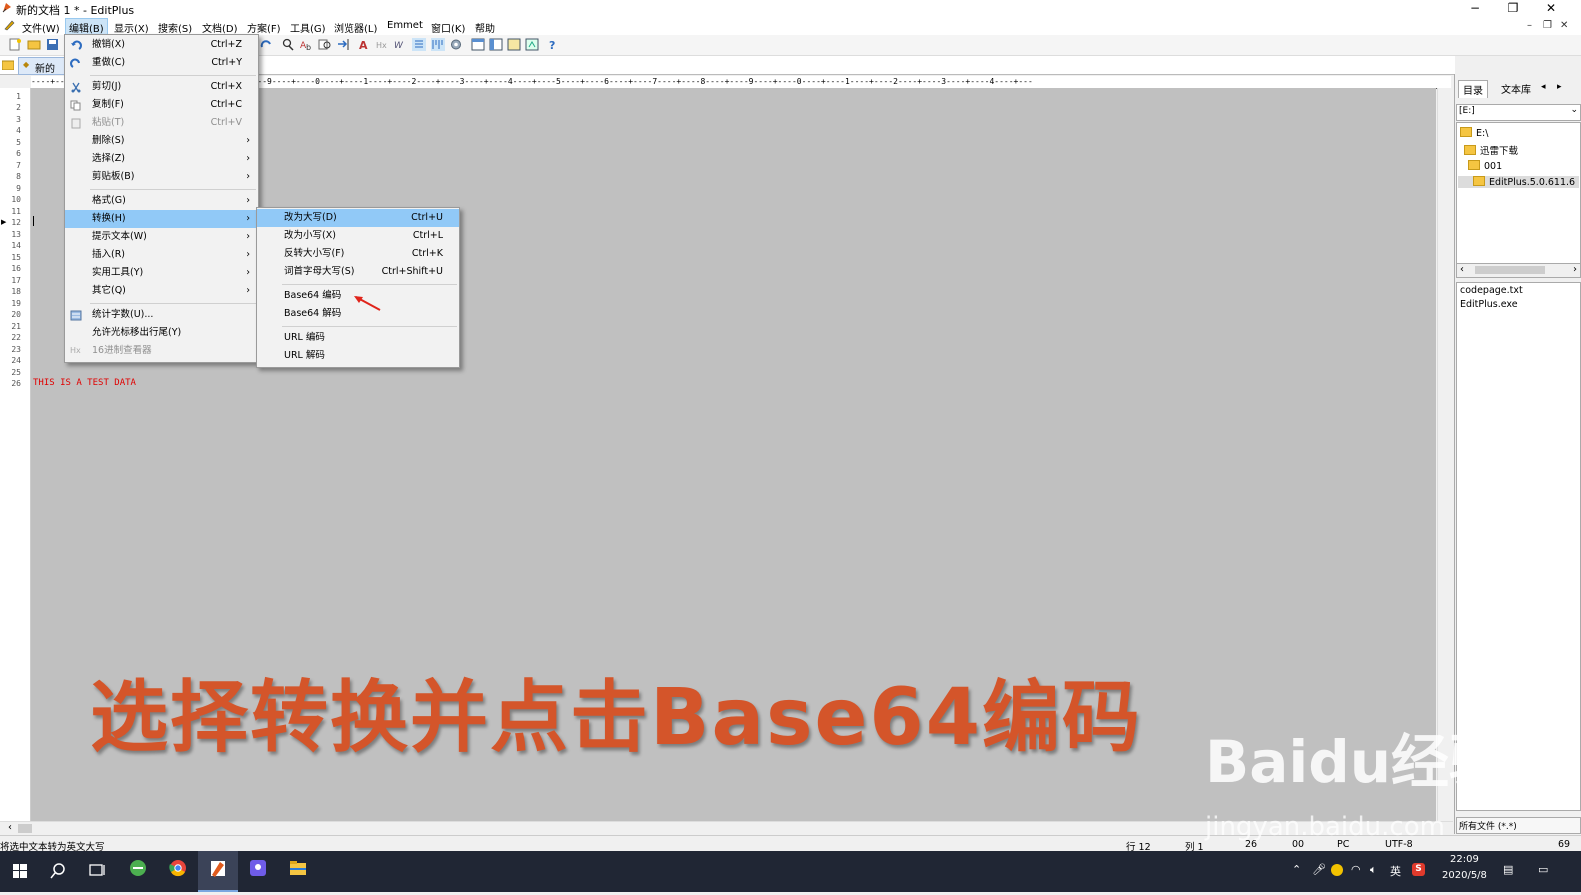 The height and width of the screenshot is (895, 1581). I want to click on menu-window: 窗口(K), so click(448, 27).